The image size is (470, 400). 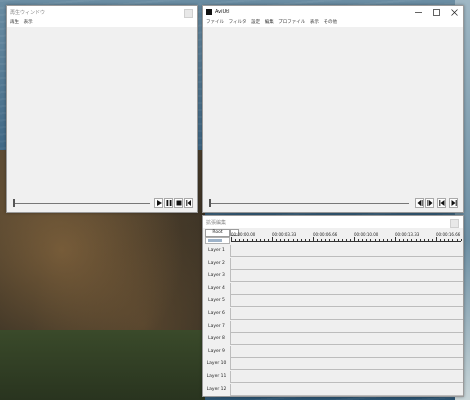 What do you see at coordinates (269, 22) in the screenshot?
I see `menu-edit: 編集` at bounding box center [269, 22].